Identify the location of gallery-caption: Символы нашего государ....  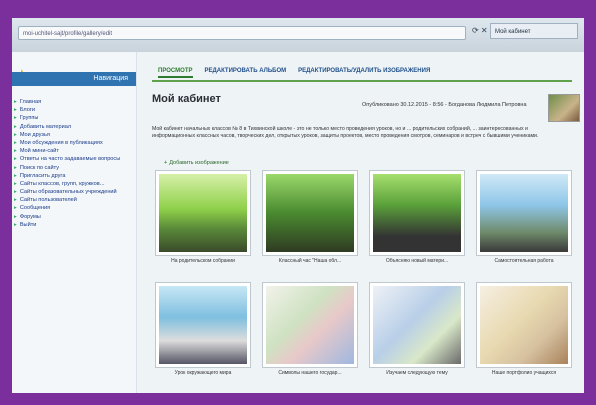
(310, 373).